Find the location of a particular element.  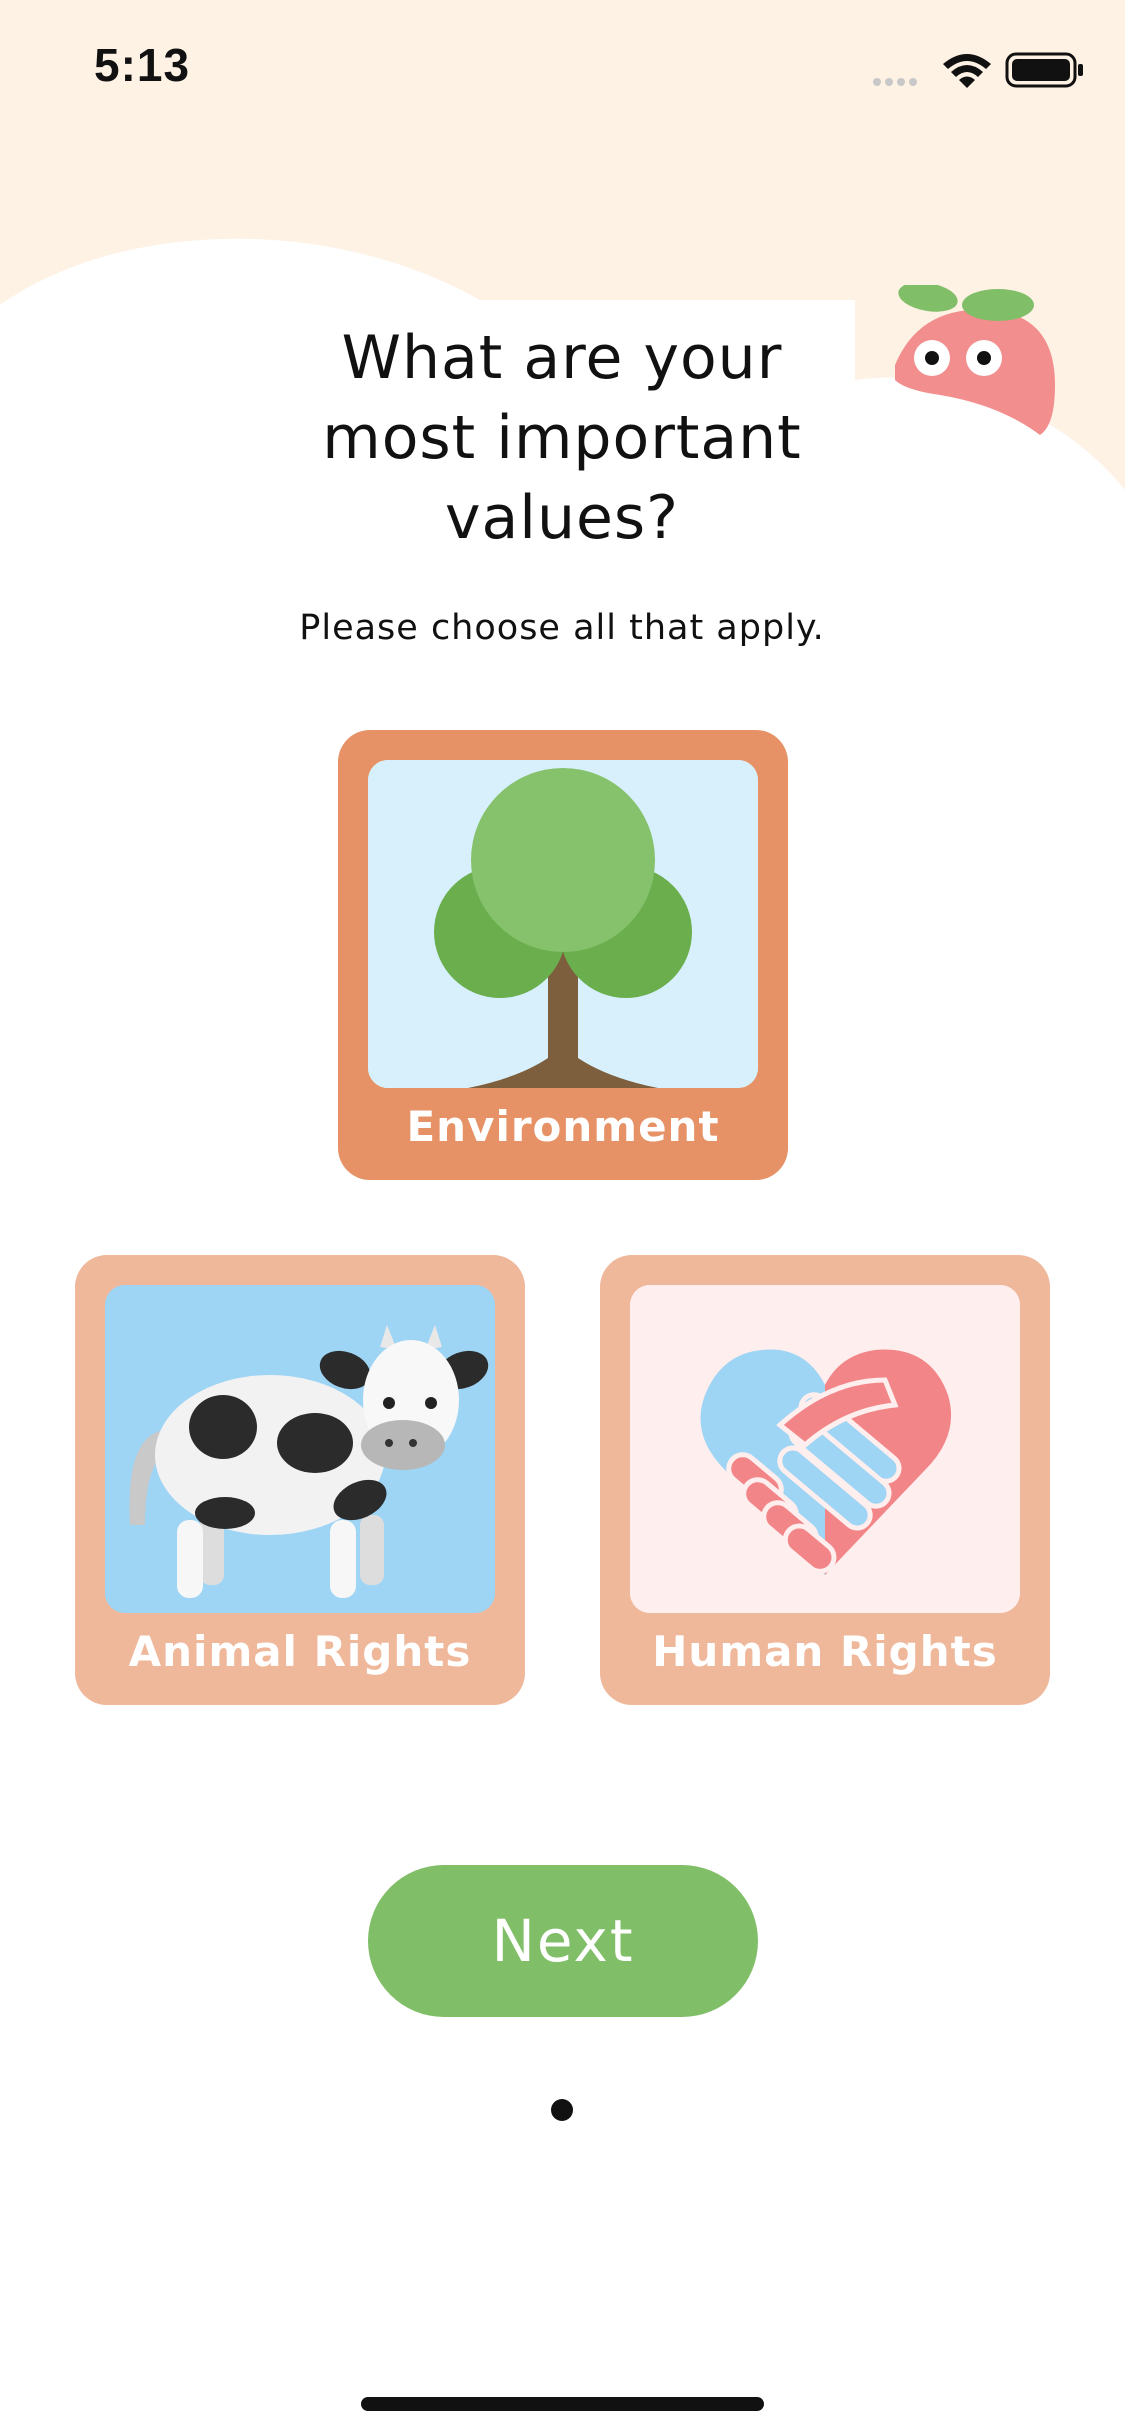

option-environment: Environment is located at coordinates (563, 955).